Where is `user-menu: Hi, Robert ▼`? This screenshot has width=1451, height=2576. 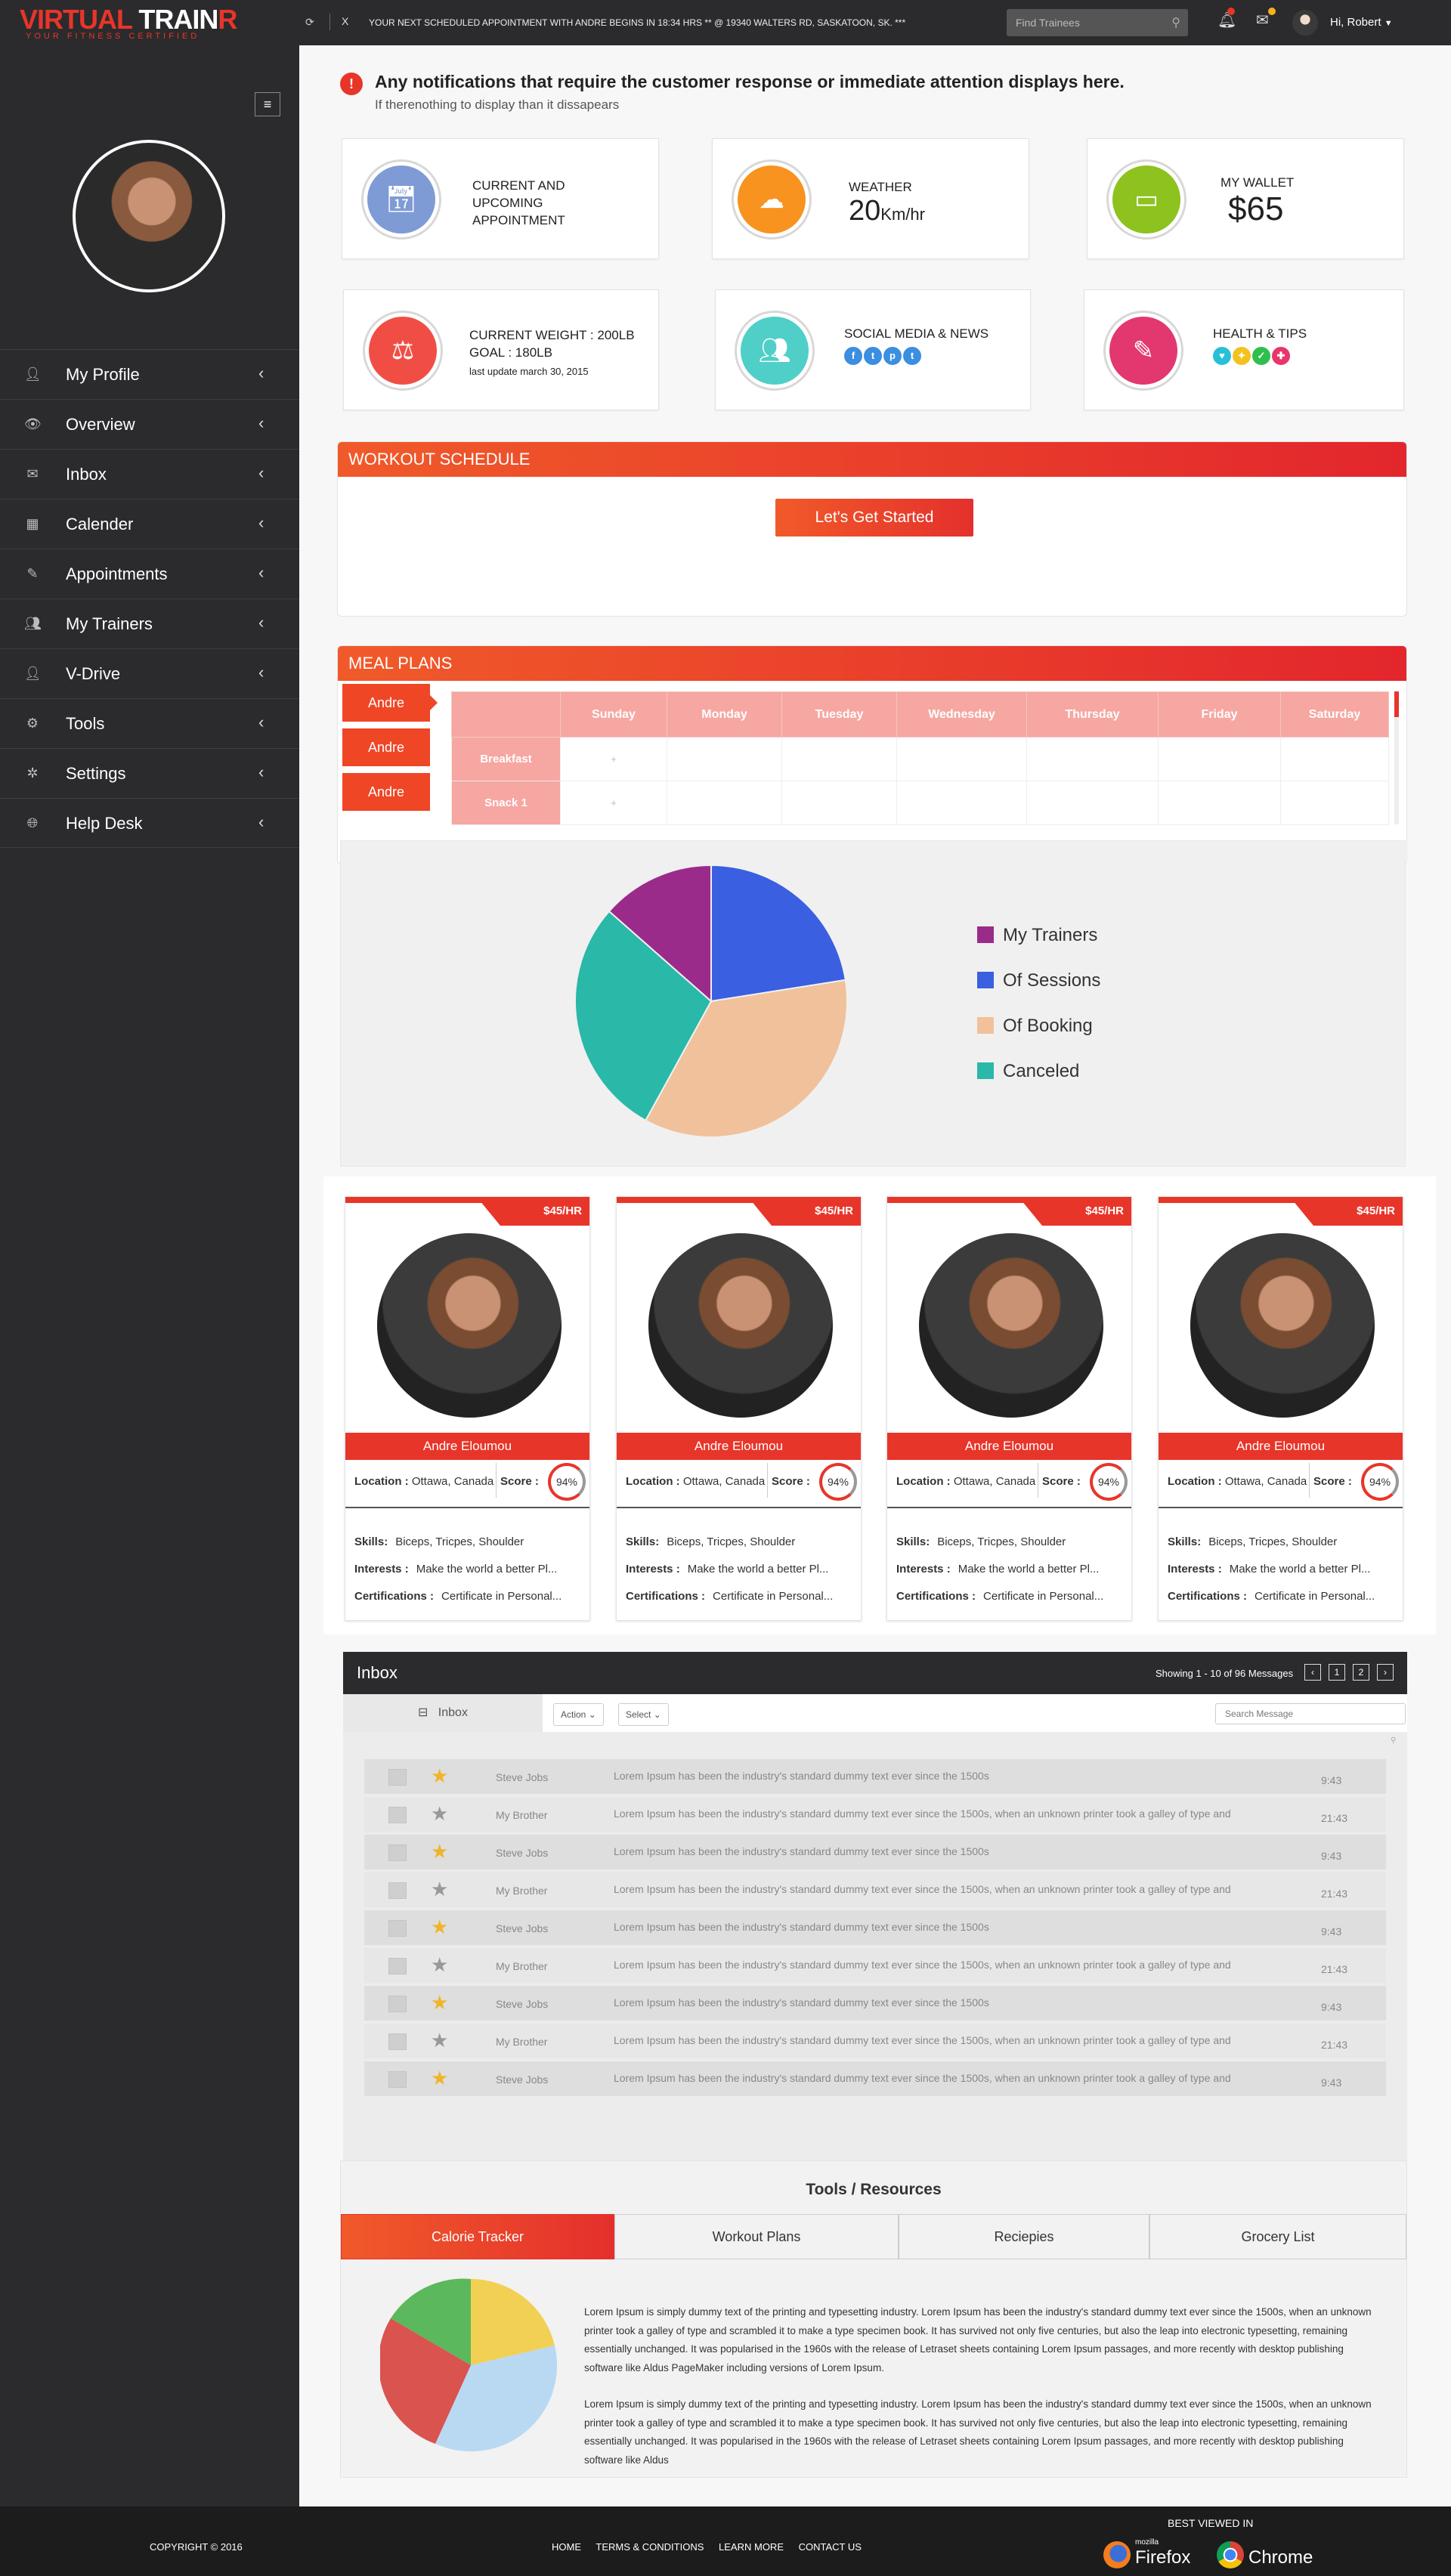 user-menu: Hi, Robert ▼ is located at coordinates (1361, 22).